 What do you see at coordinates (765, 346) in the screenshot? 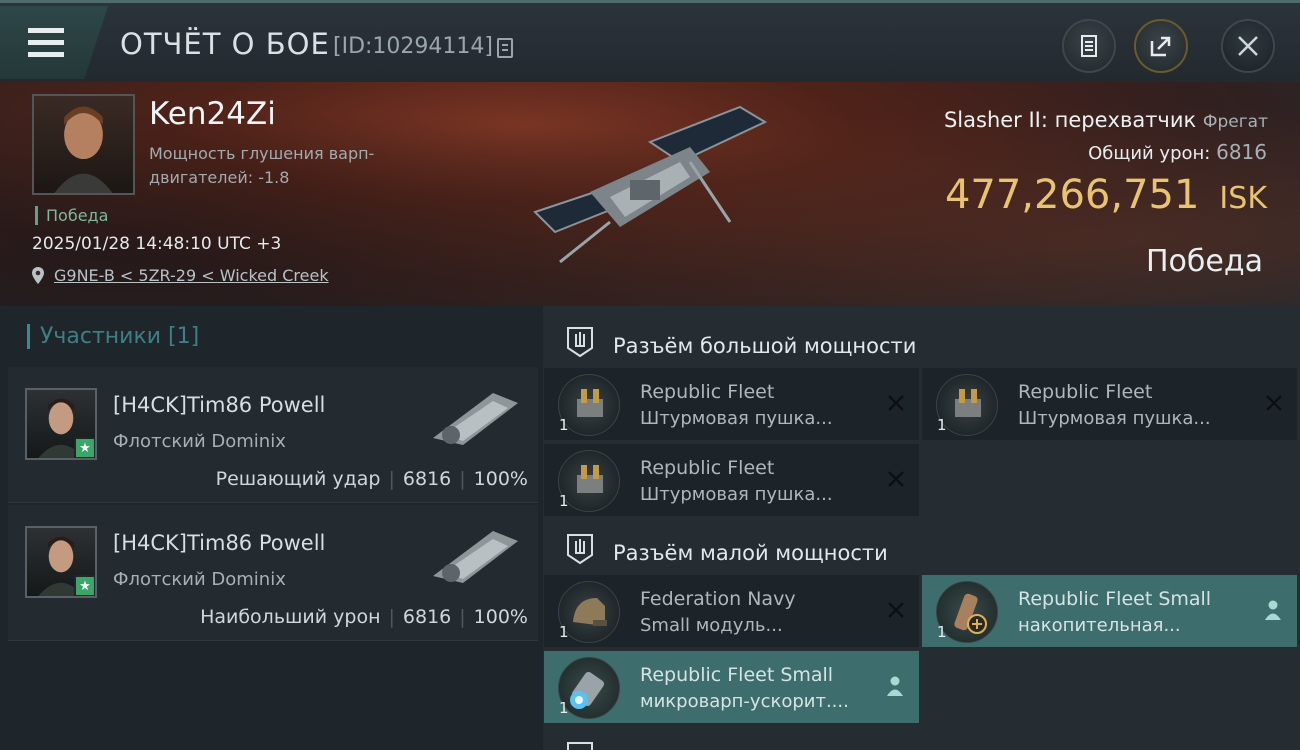
I see `high-slot-title: Разъём большой мощности` at bounding box center [765, 346].